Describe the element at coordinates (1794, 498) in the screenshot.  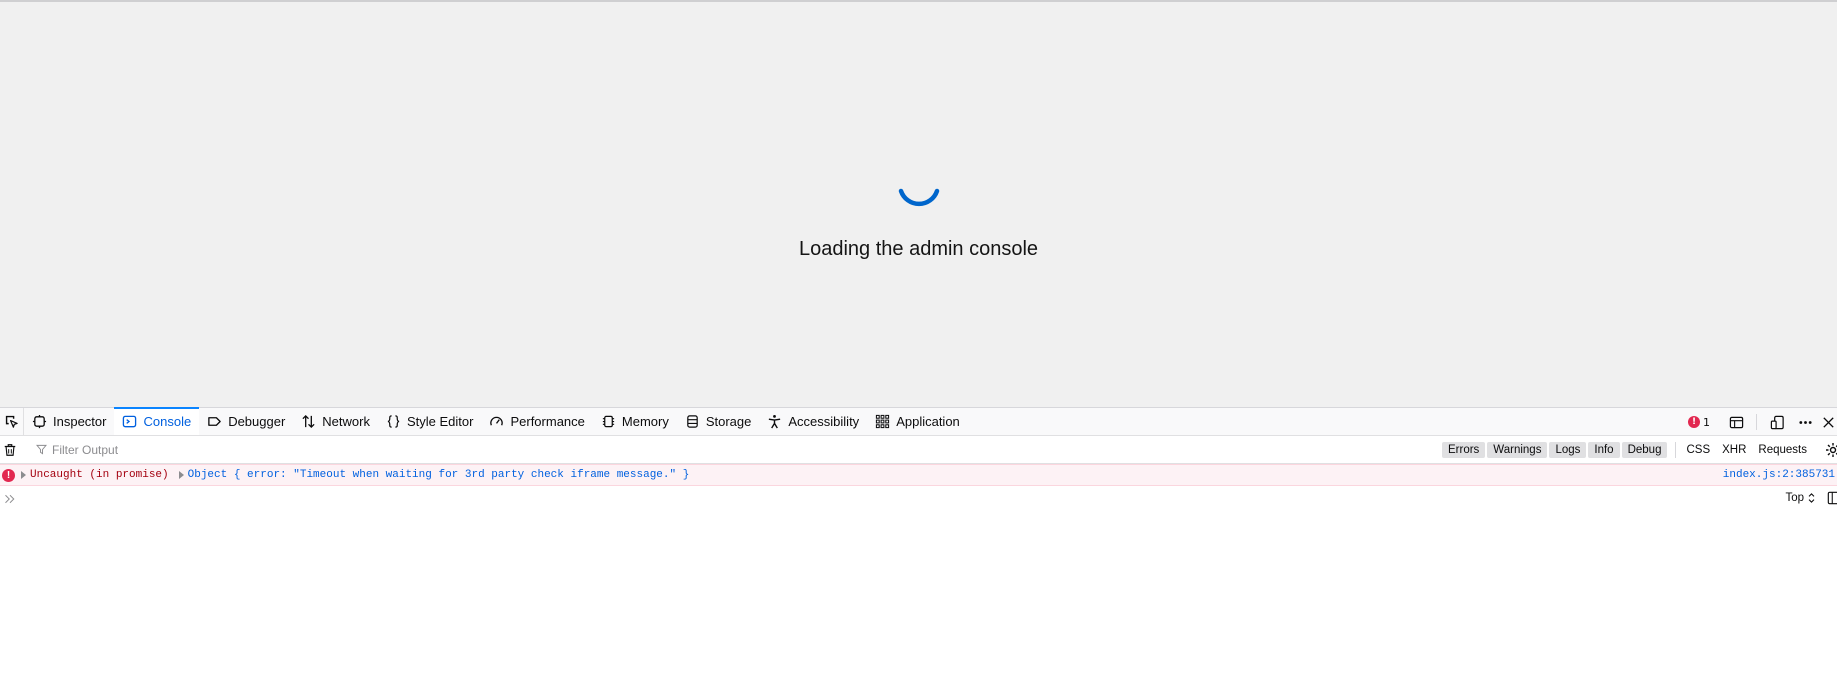
I see `context-selector-label: Top` at that location.